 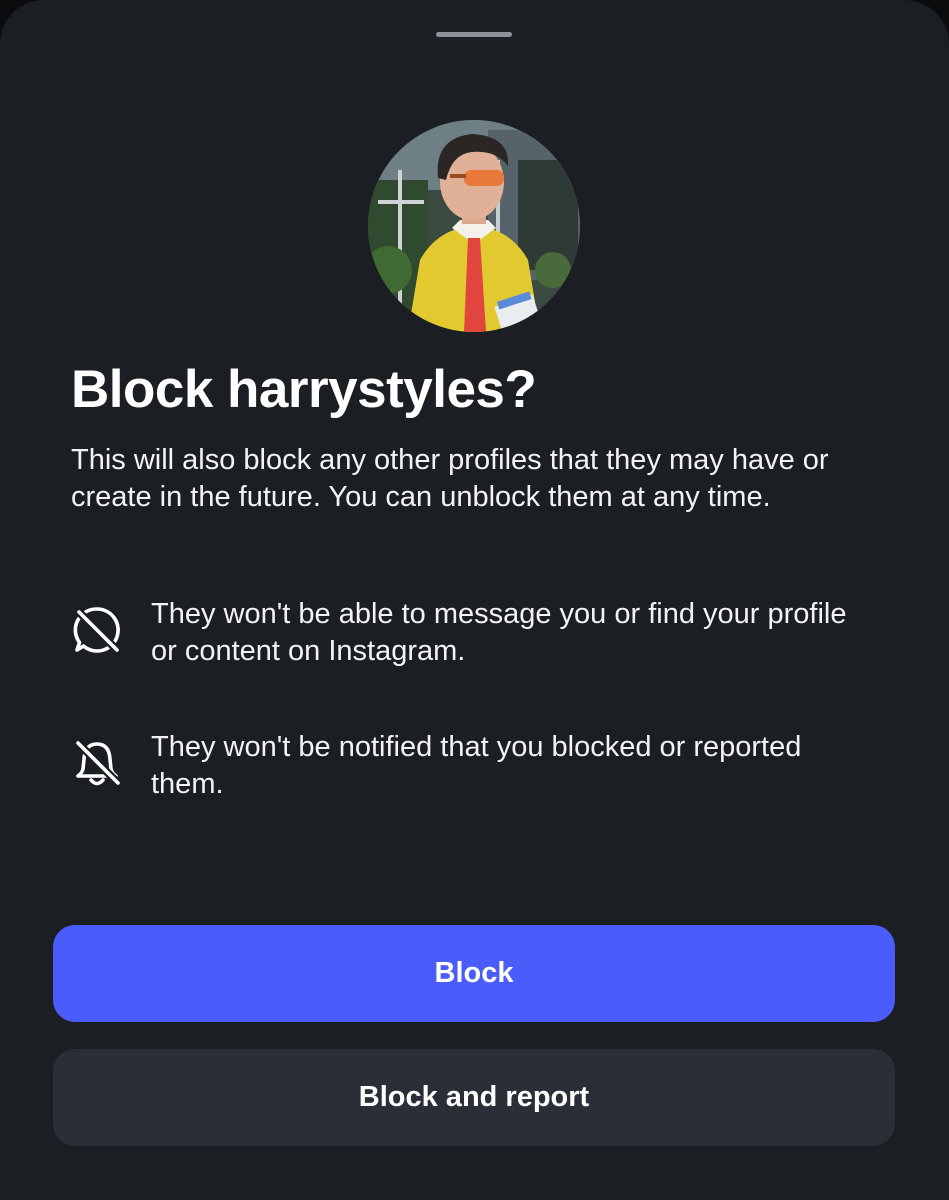 I want to click on avatar, so click(x=474, y=226).